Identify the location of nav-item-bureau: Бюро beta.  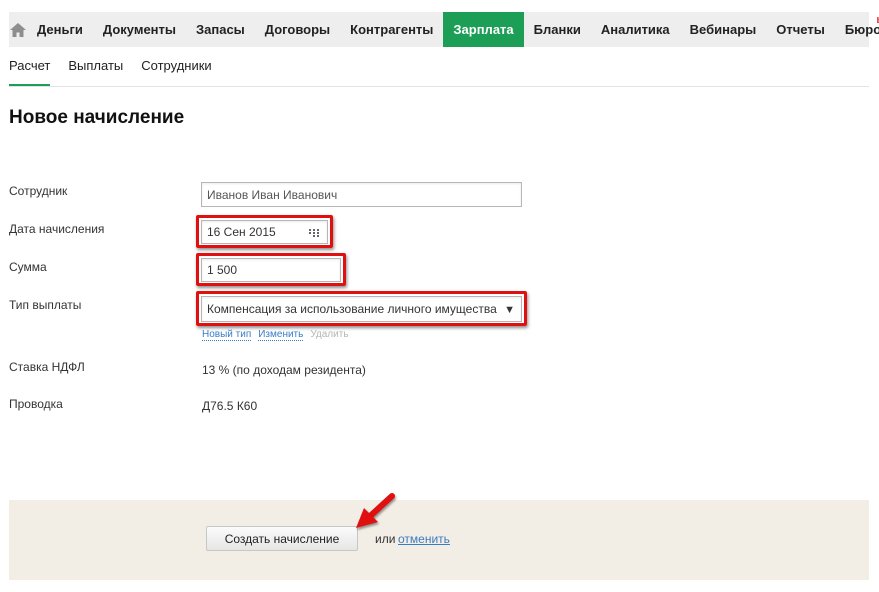
(857, 29).